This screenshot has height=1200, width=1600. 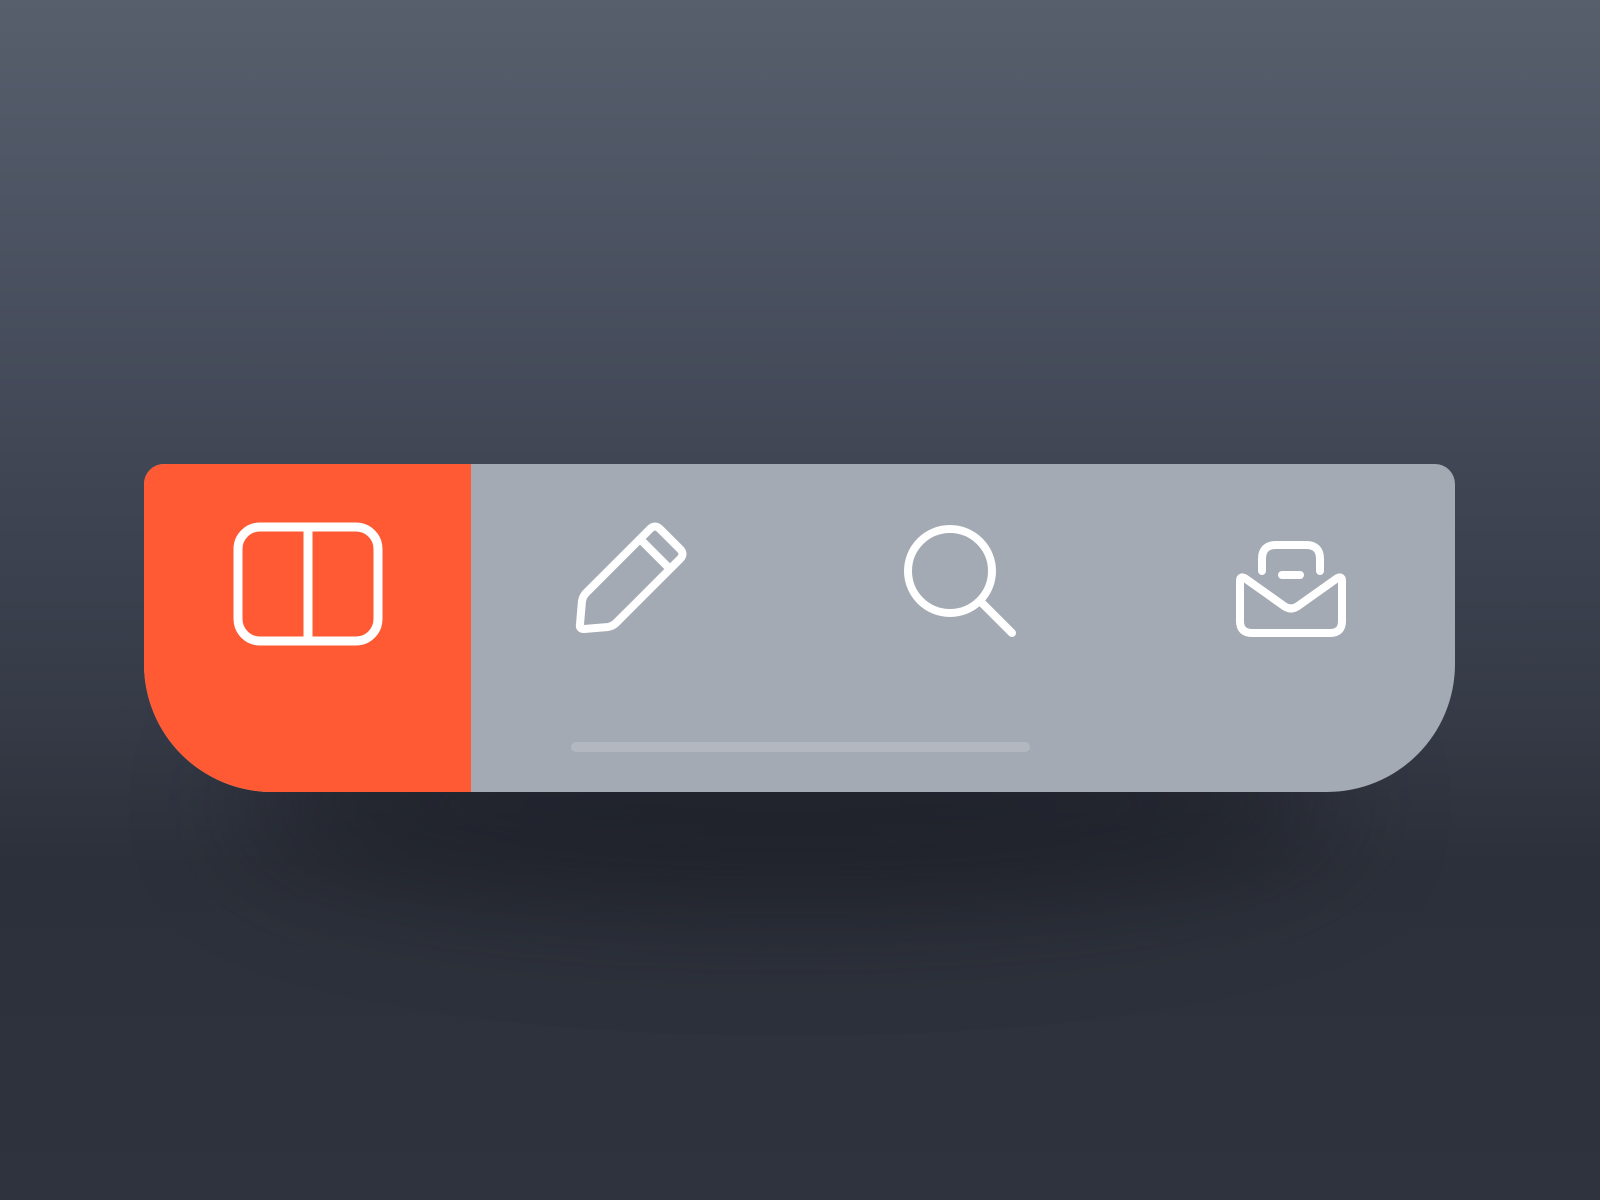 I want to click on scroll-indicator, so click(x=800, y=747).